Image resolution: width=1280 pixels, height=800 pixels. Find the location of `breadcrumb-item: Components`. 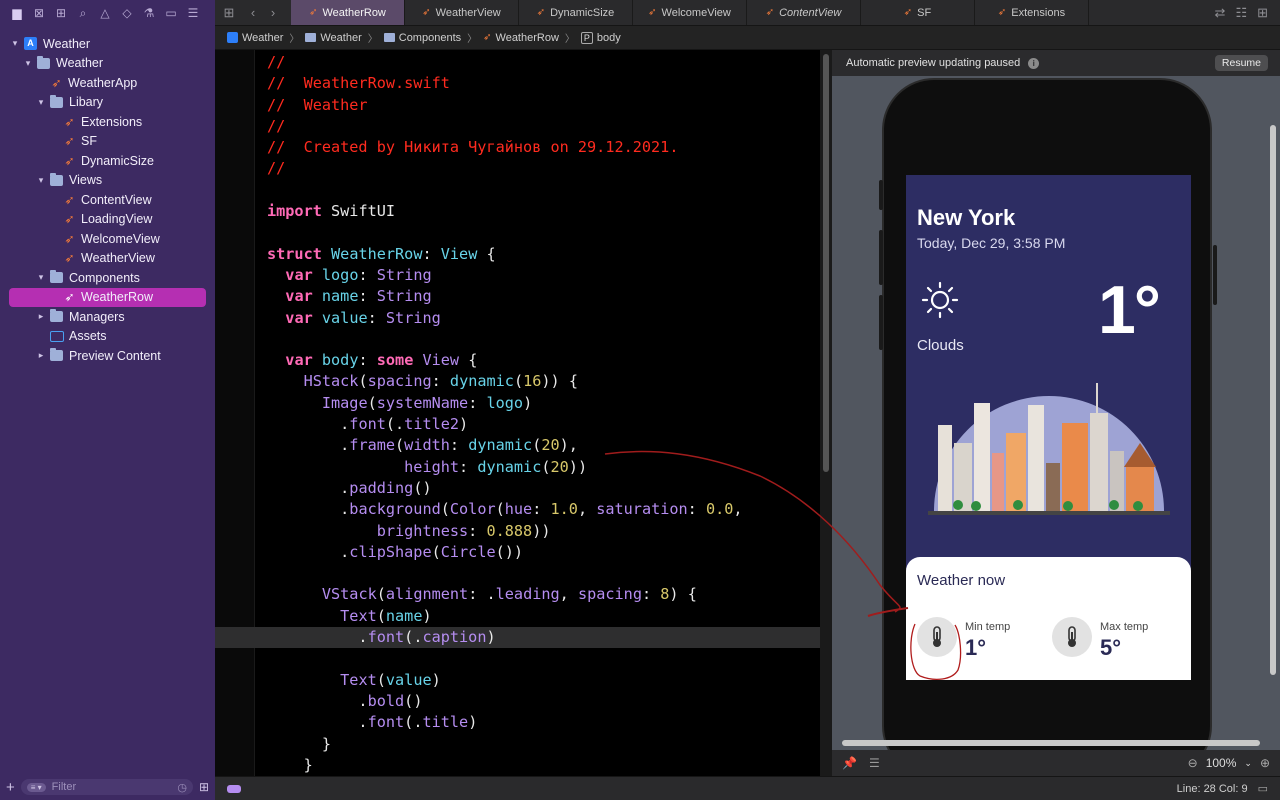

breadcrumb-item: Components is located at coordinates (422, 38).